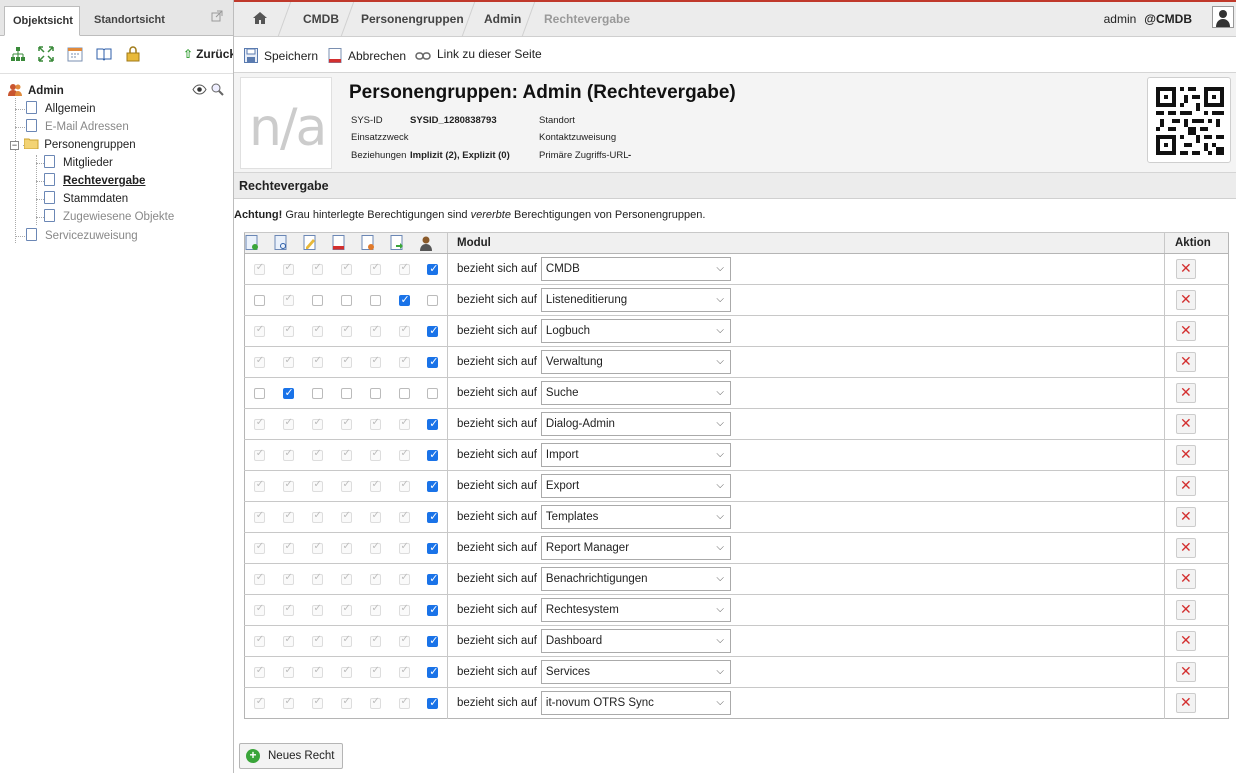 The height and width of the screenshot is (773, 1236). Describe the element at coordinates (86, 199) in the screenshot. I see `tree-item-stammdaten: Stammdaten` at that location.